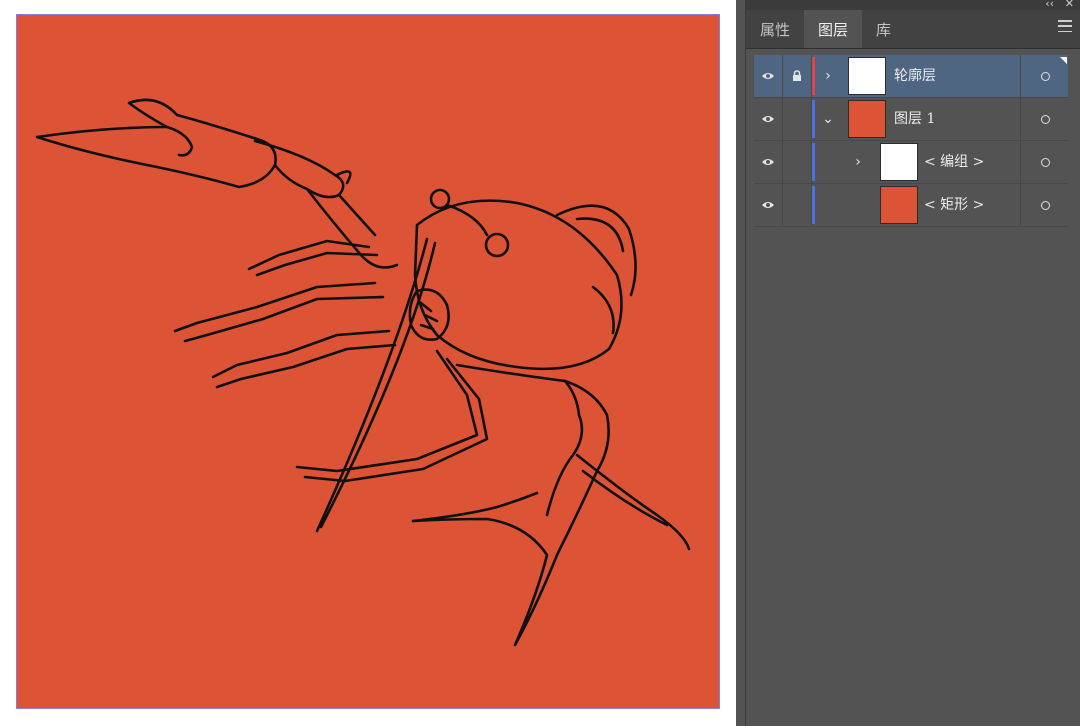  I want to click on layer-name: < 编组 >, so click(954, 162).